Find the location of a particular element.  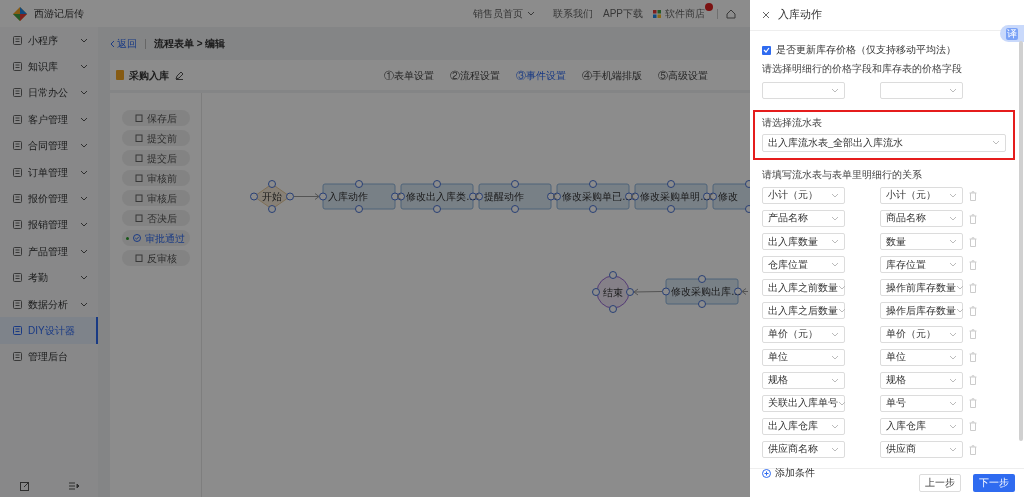

nav-dropdown: 销售员首页 is located at coordinates (504, 13).